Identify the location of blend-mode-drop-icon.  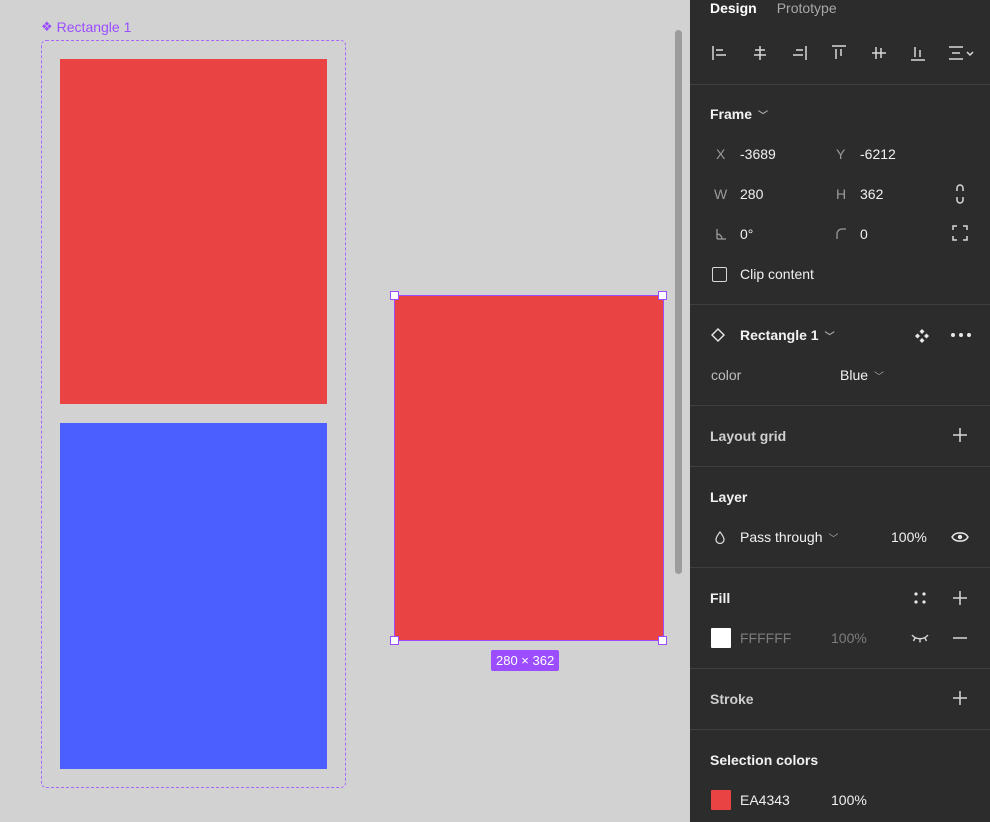
(720, 537).